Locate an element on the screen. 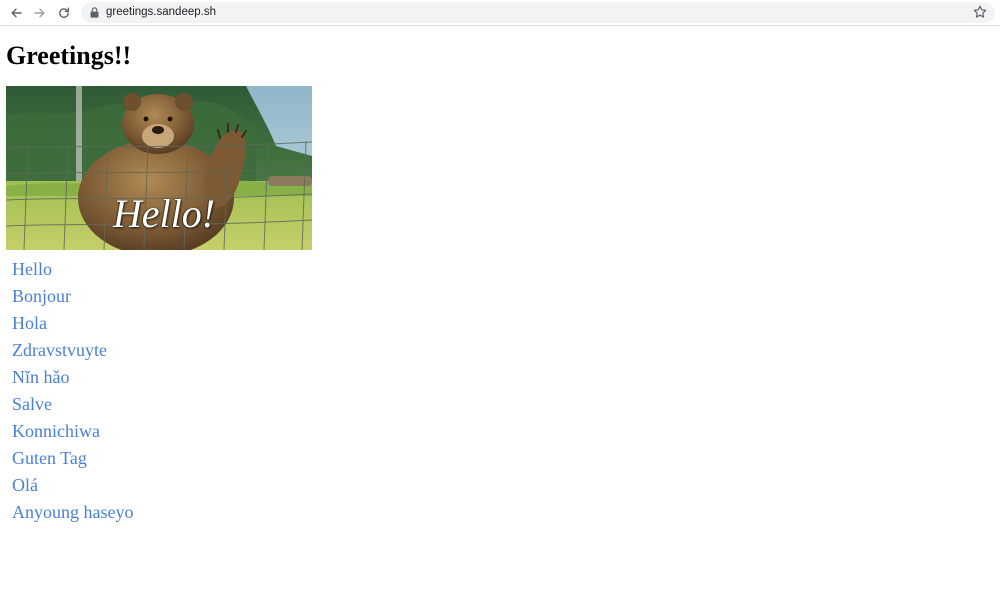  list-item: Zdravstvuyte is located at coordinates (72, 350).